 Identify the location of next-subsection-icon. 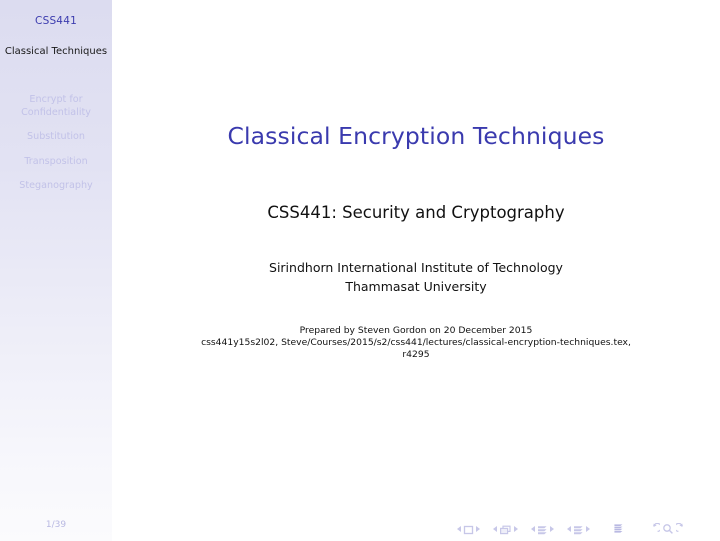
(552, 529).